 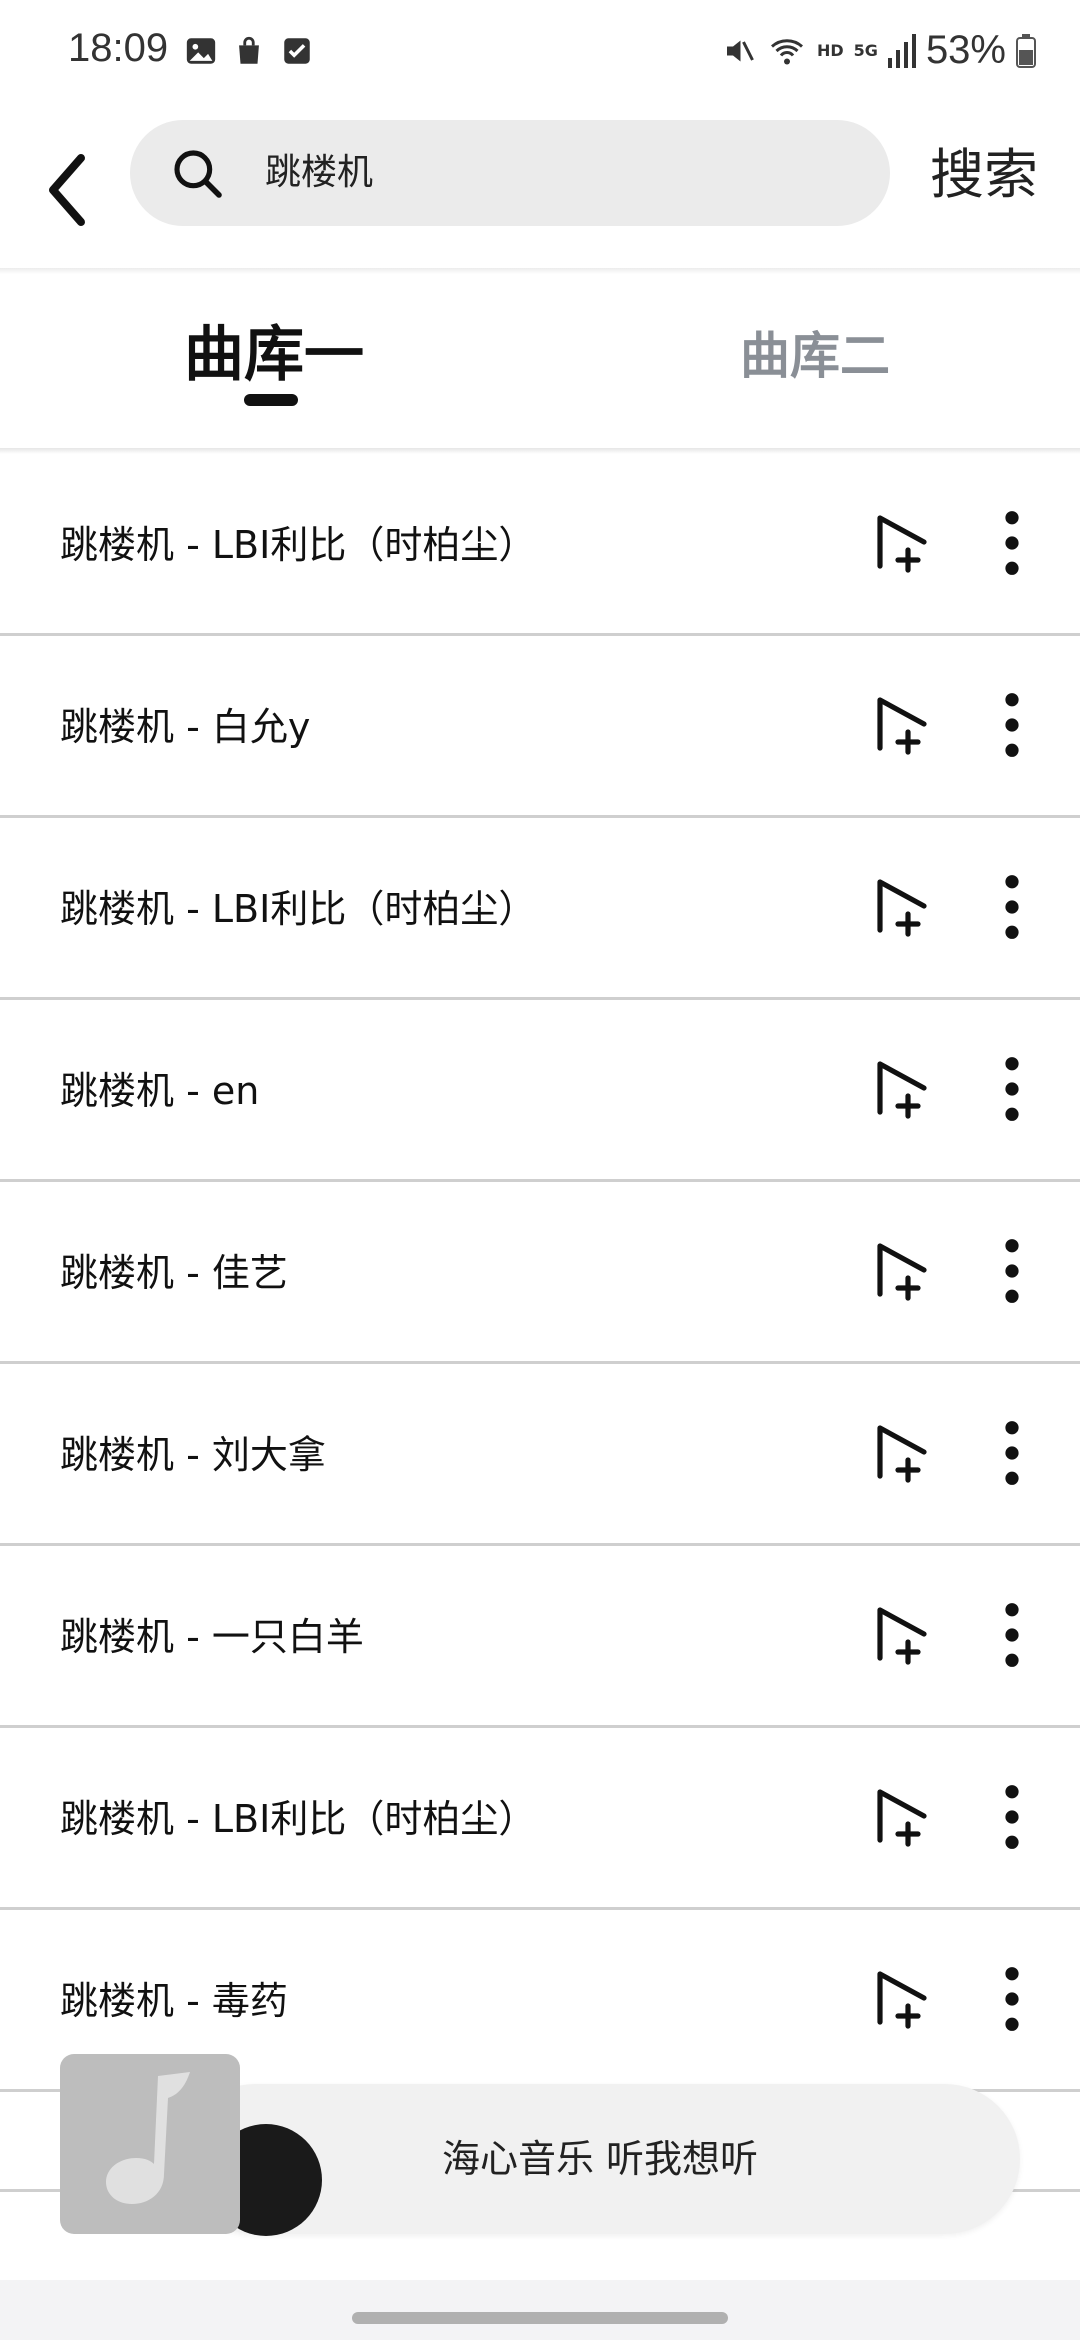 I want to click on music-note-icon, so click(x=148, y=2138).